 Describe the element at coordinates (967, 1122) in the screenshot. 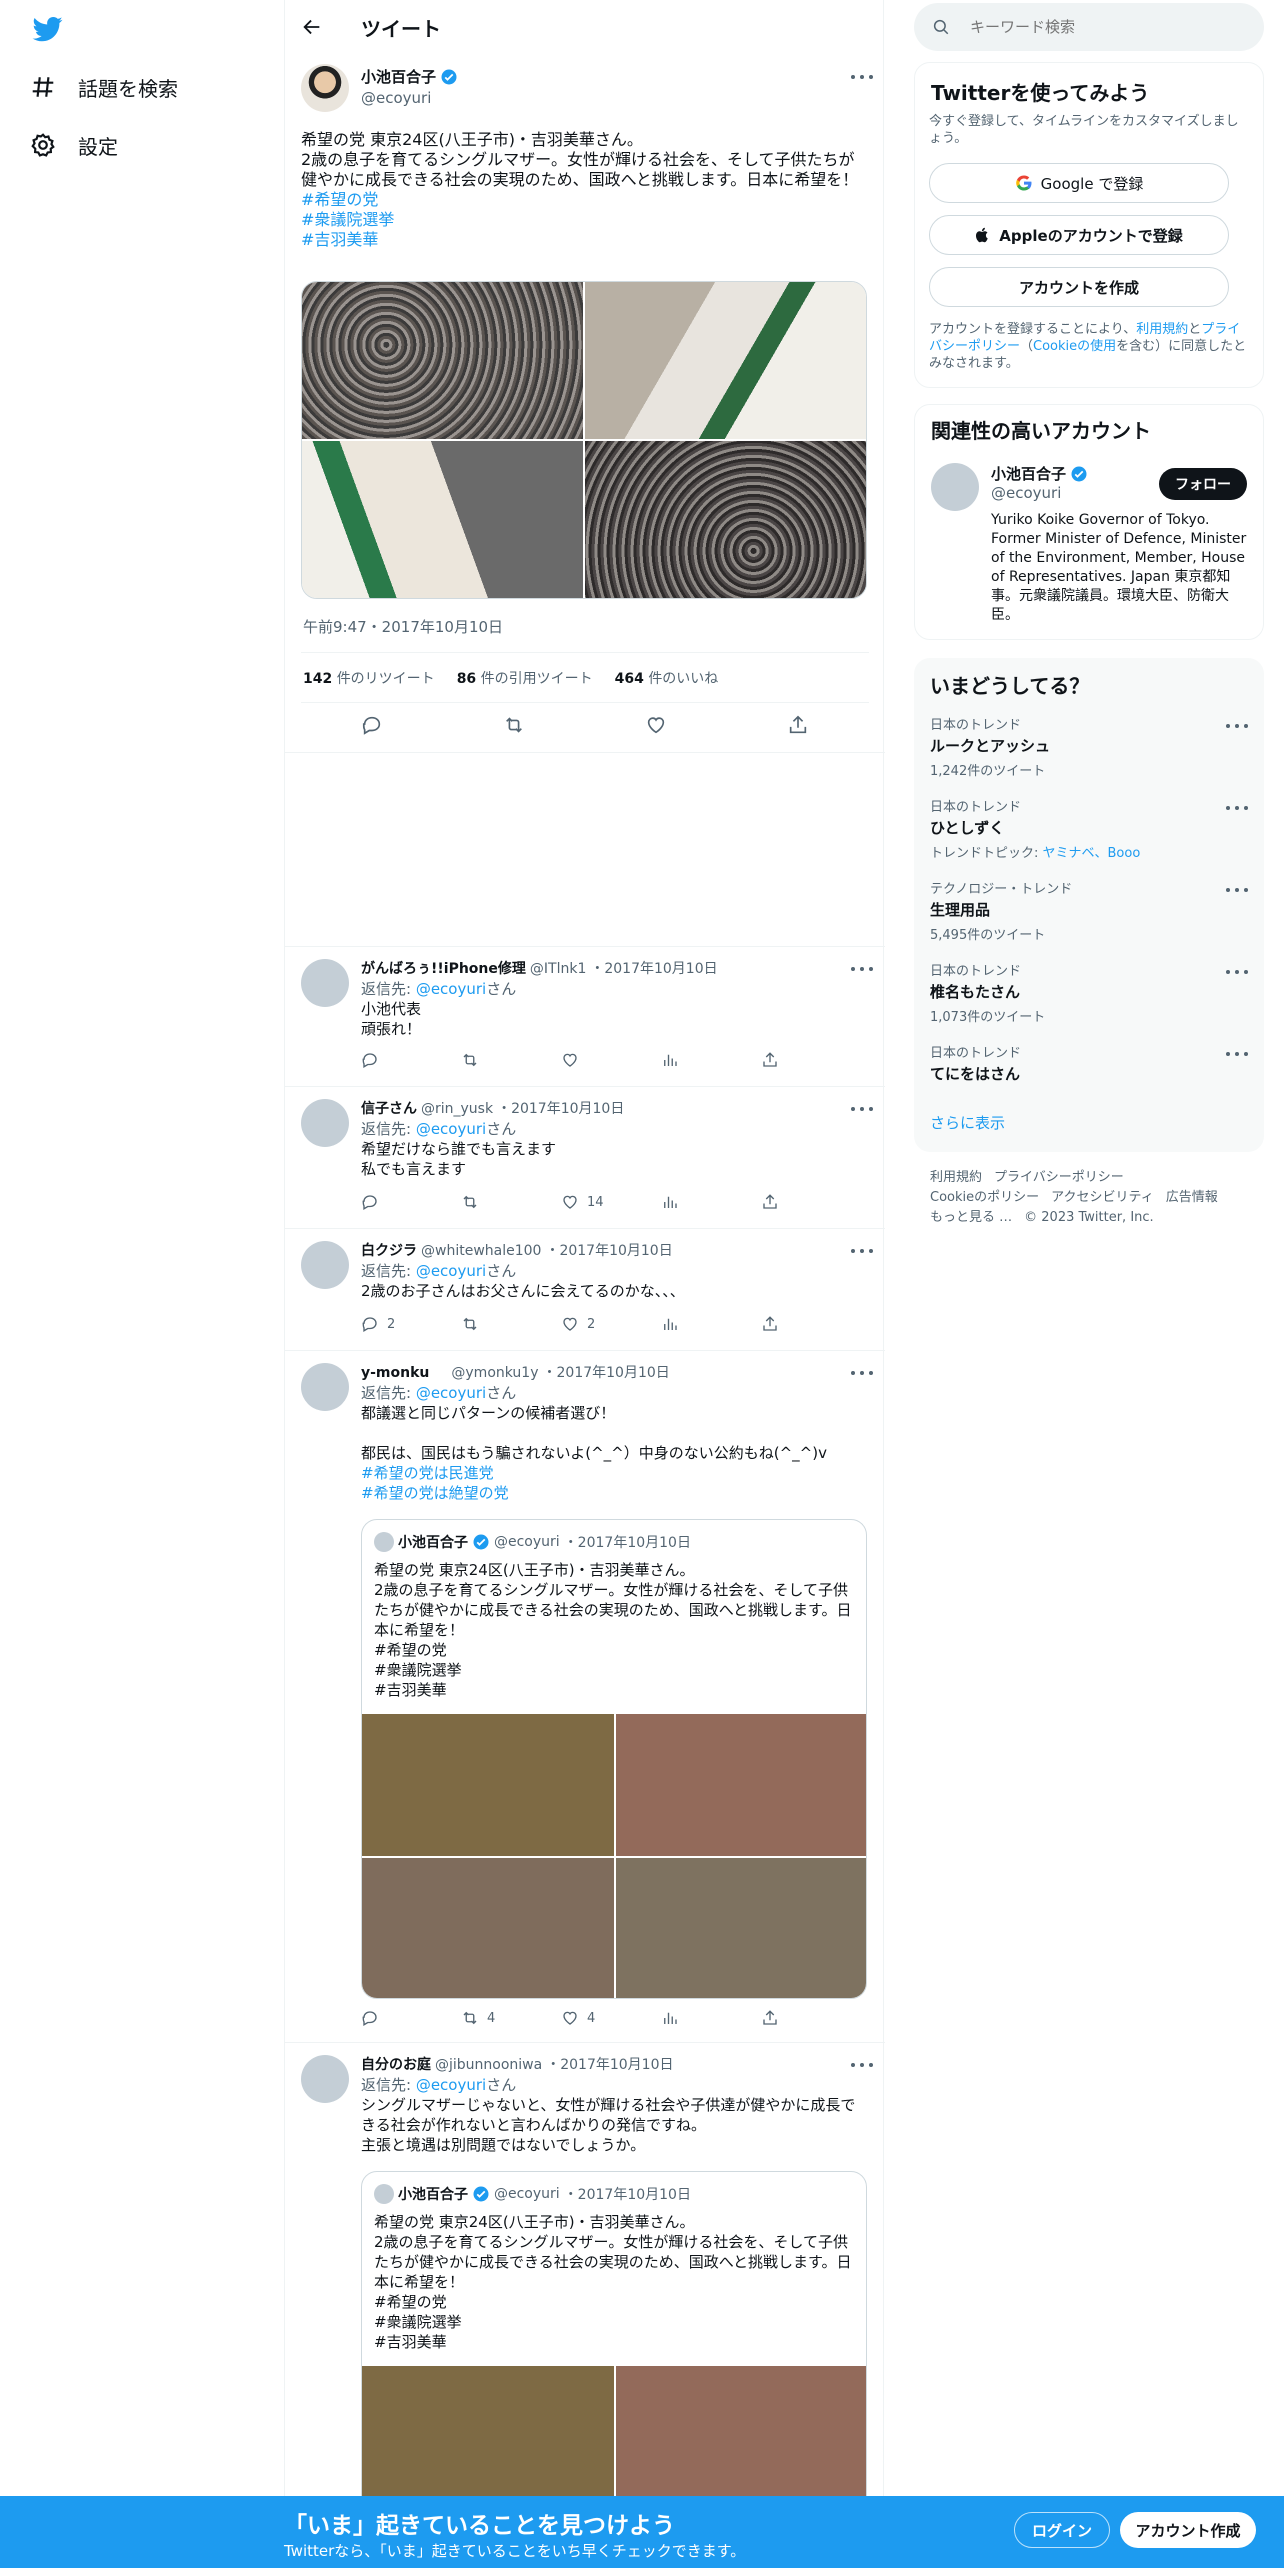

I see `show-more-link: さらに表示` at that location.